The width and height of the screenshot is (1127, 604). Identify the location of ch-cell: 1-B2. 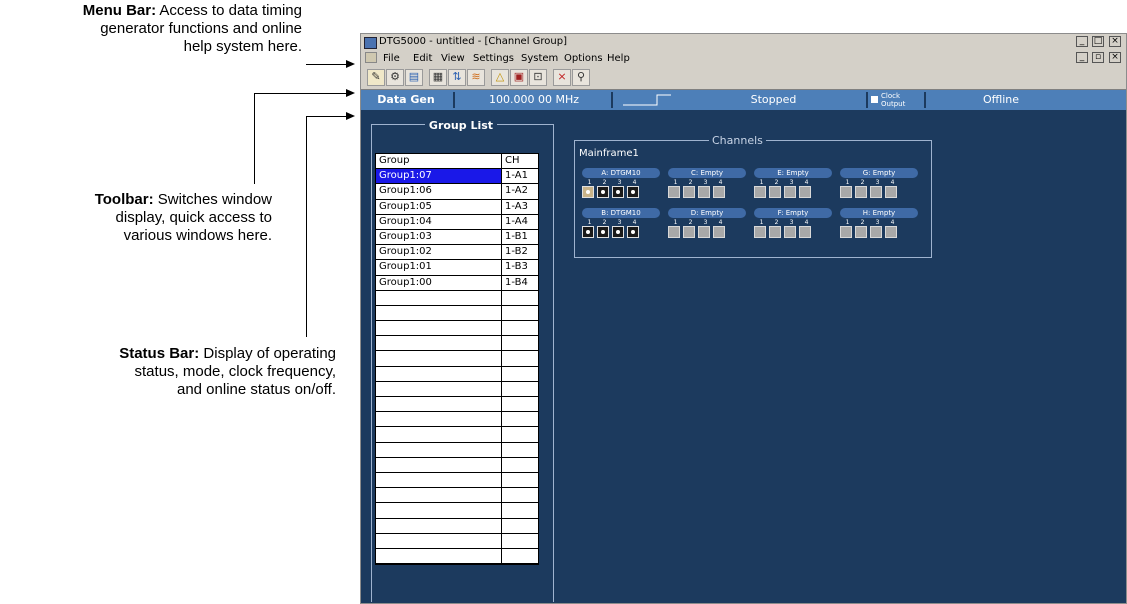
(519, 252).